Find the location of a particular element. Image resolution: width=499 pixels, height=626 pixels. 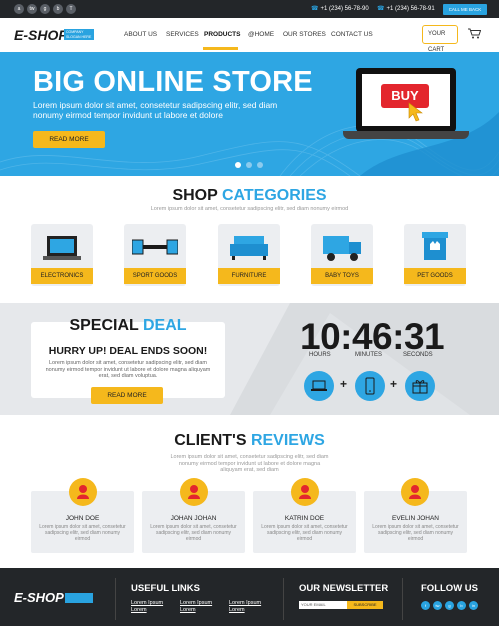

laptop-outline-icon is located at coordinates (319, 385).